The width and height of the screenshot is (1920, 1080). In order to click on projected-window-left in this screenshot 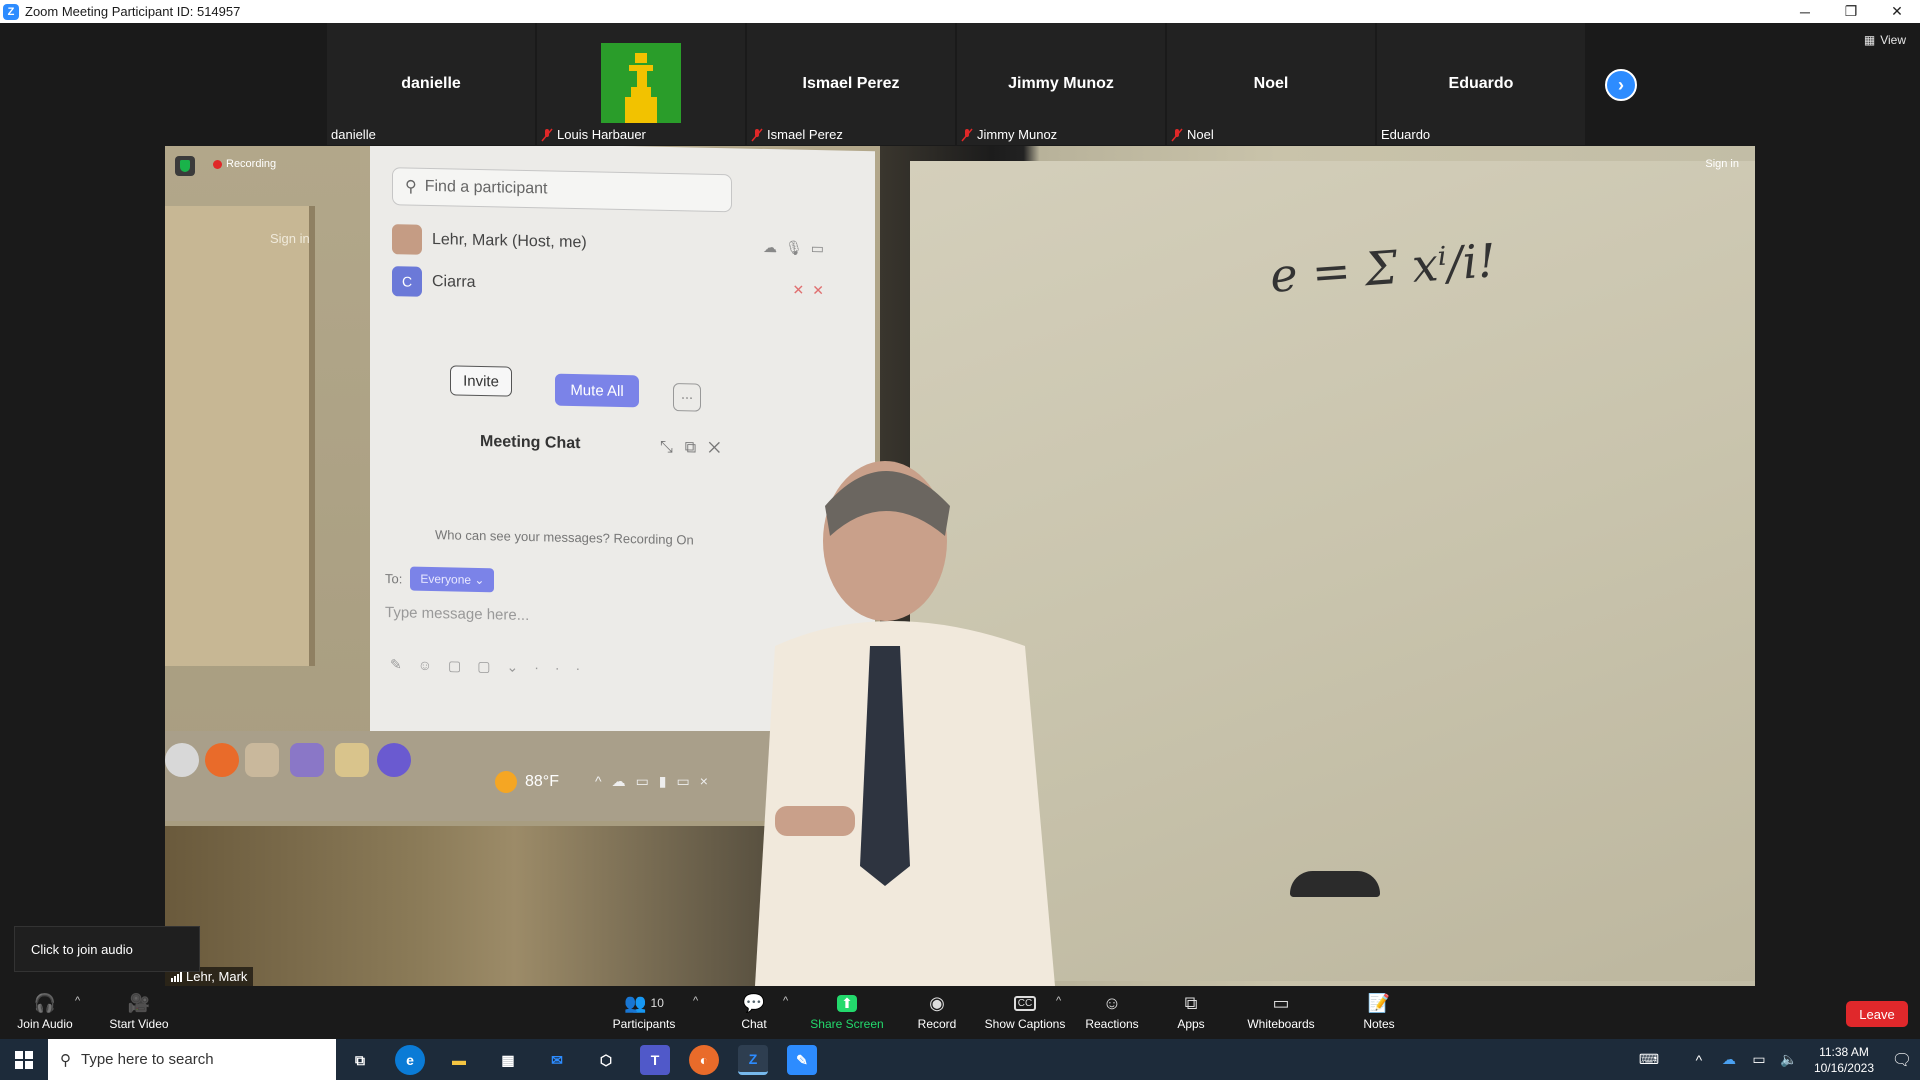, I will do `click(240, 436)`.